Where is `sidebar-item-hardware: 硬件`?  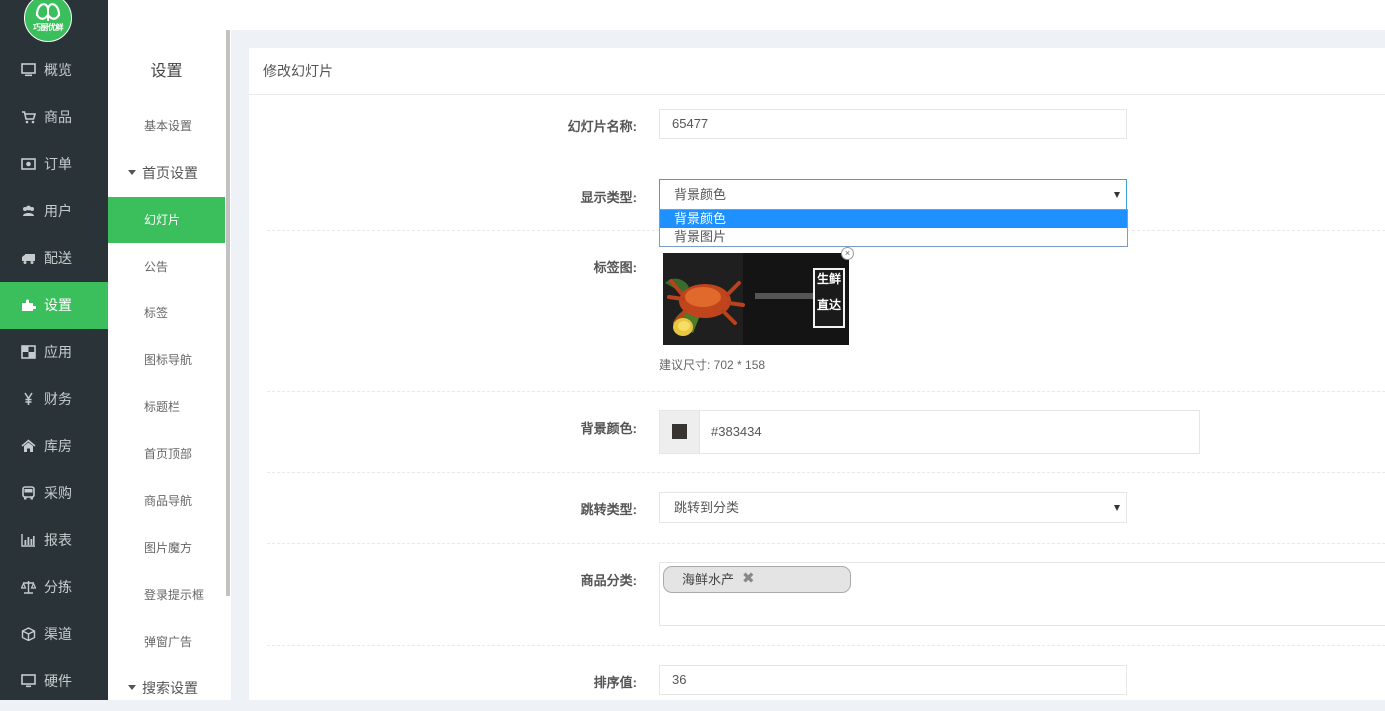 sidebar-item-hardware: 硬件 is located at coordinates (54, 681).